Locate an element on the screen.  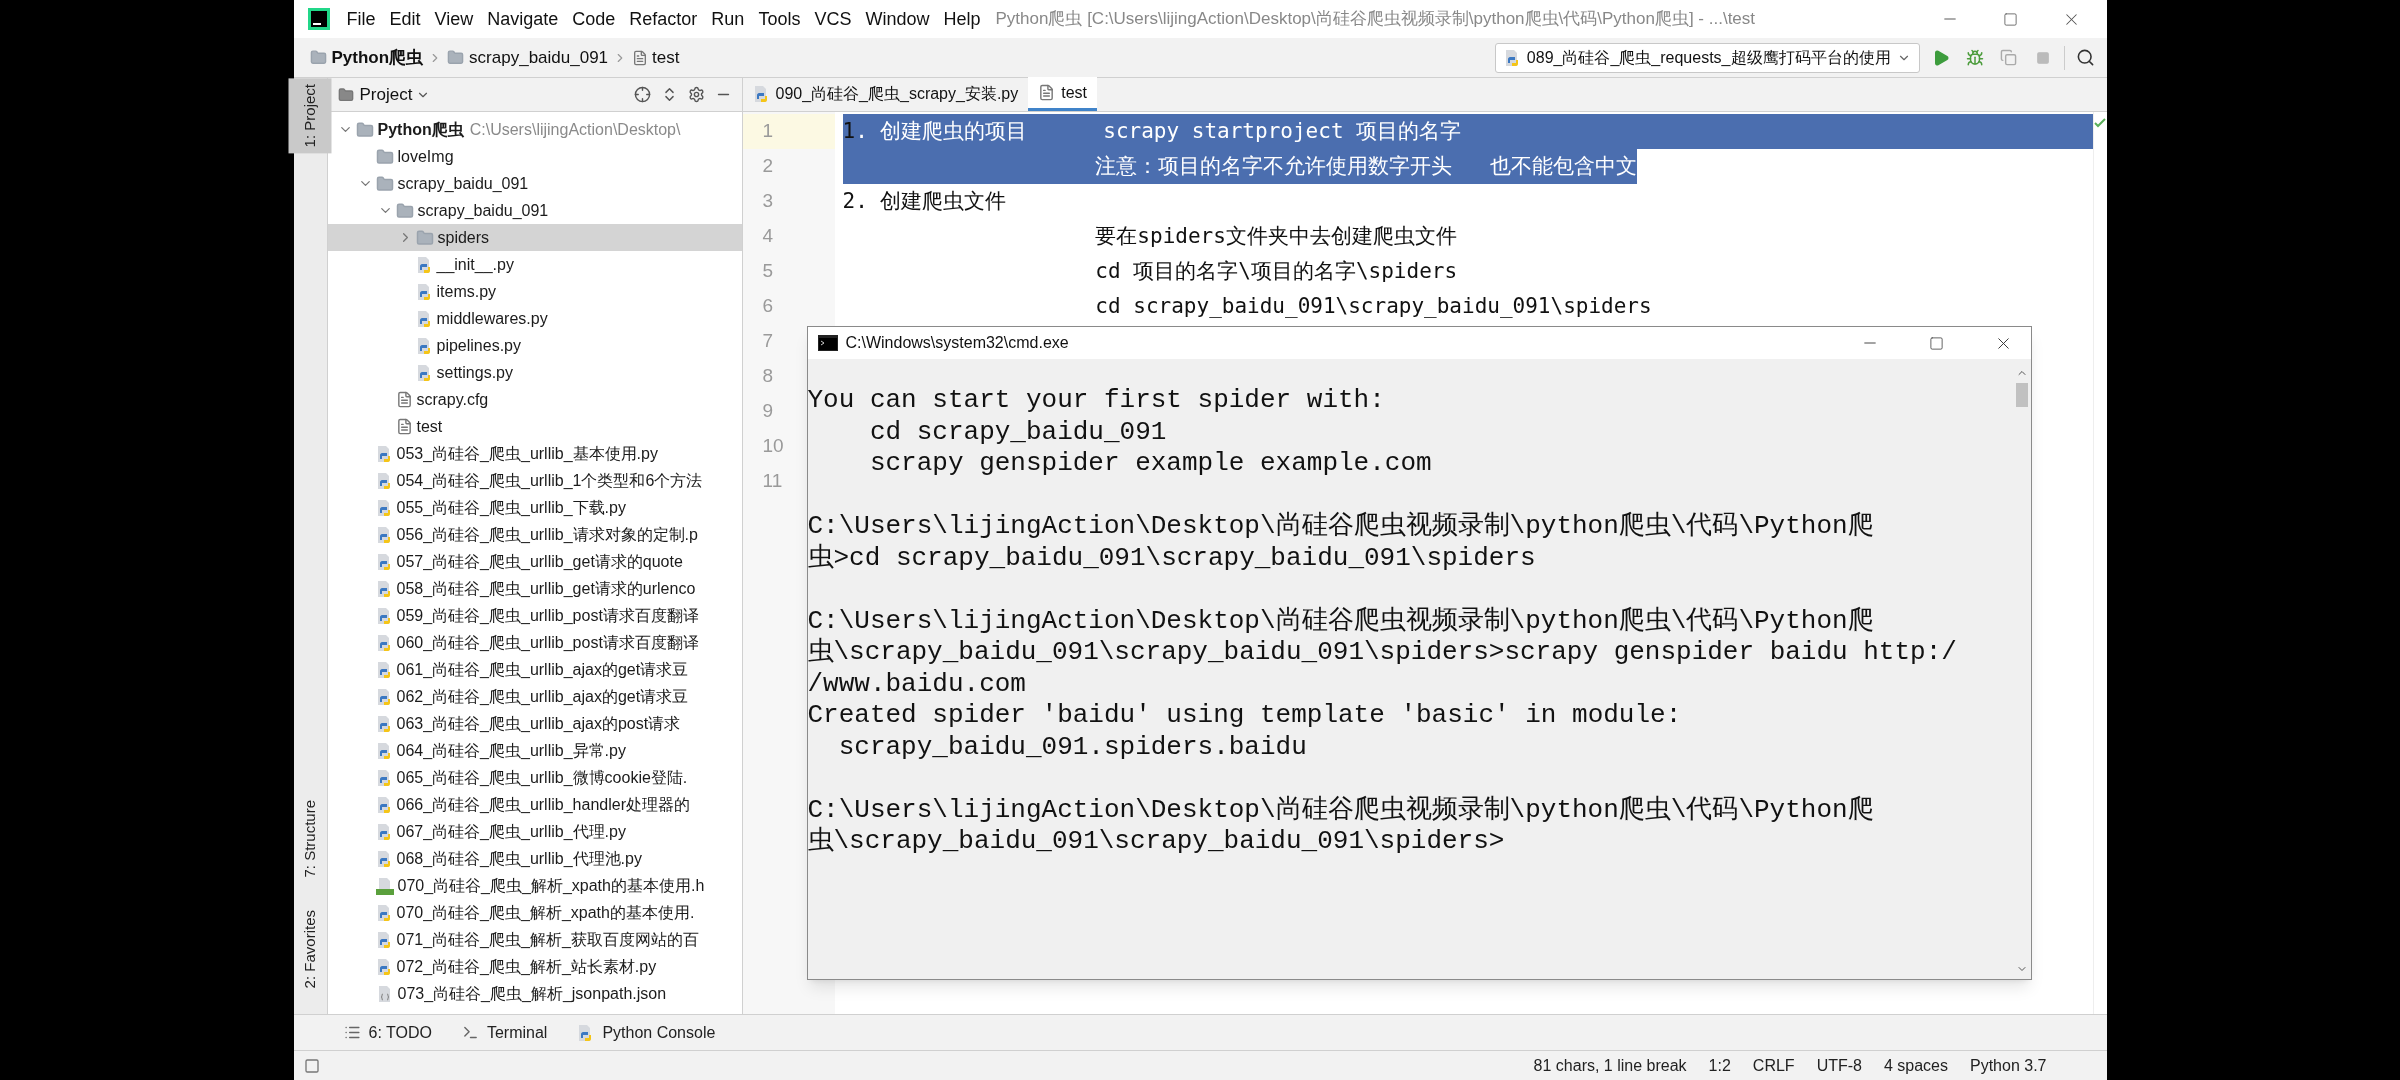
tree-item-label: pipelines.py is located at coordinates (478, 345).